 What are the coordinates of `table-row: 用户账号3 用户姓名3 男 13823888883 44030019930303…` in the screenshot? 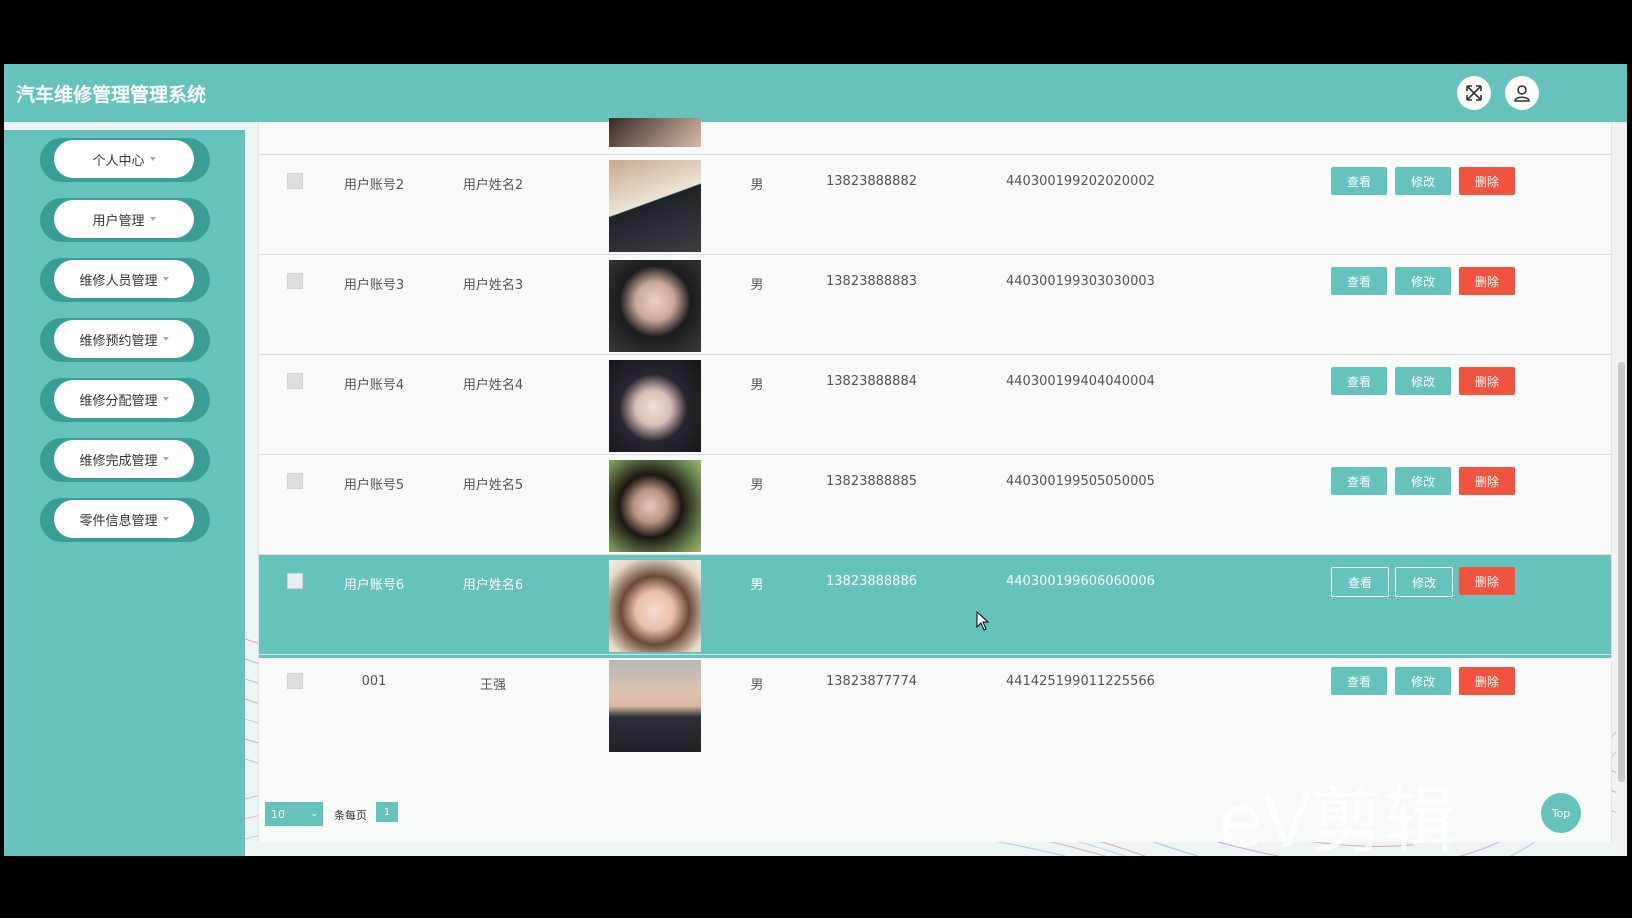 It's located at (935, 306).